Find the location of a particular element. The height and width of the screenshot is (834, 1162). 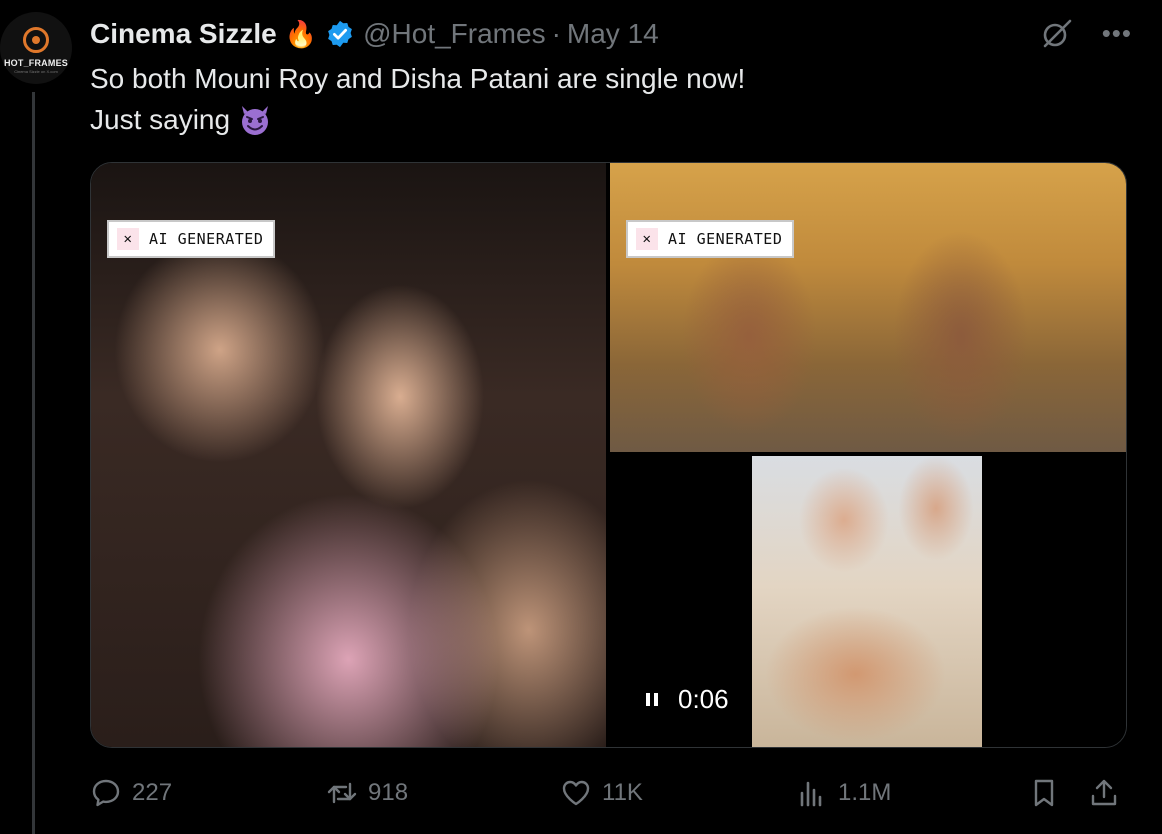

like-count: 11K is located at coordinates (622, 792).